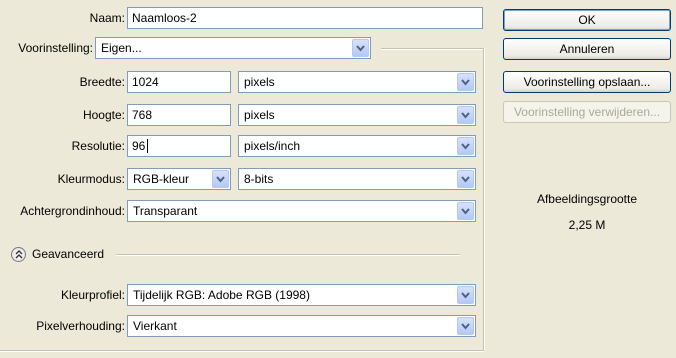 This screenshot has height=358, width=676. What do you see at coordinates (72, 211) in the screenshot?
I see `background-label: Achtergrondinhoud:` at bounding box center [72, 211].